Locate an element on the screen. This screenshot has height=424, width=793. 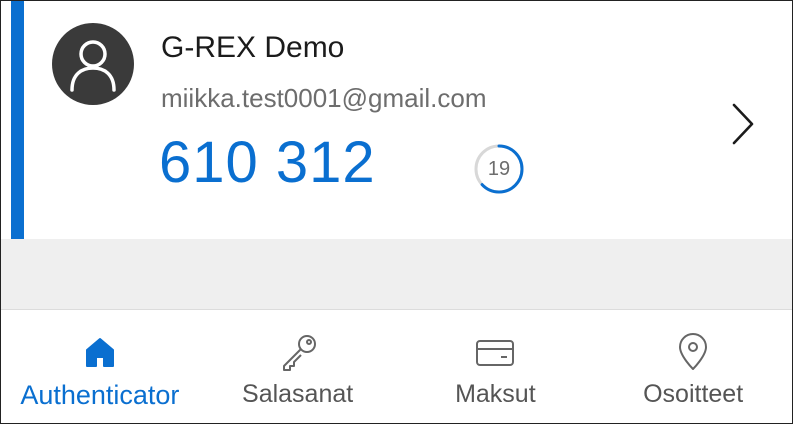
tab-authenticator: Authenticator is located at coordinates (100, 366).